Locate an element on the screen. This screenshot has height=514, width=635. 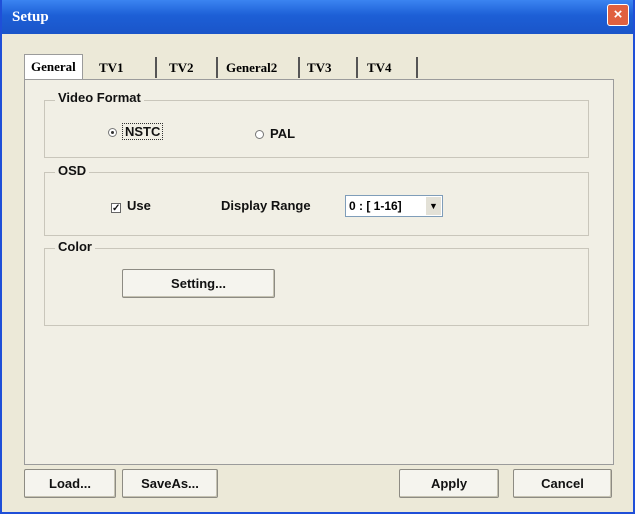
tab-tv3: TV3 is located at coordinates (319, 68).